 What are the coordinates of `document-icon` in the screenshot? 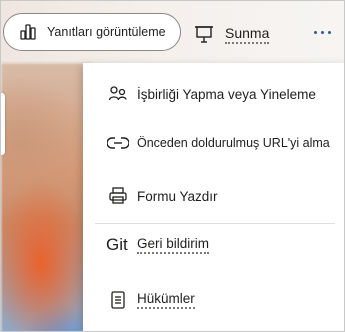 It's located at (118, 300).